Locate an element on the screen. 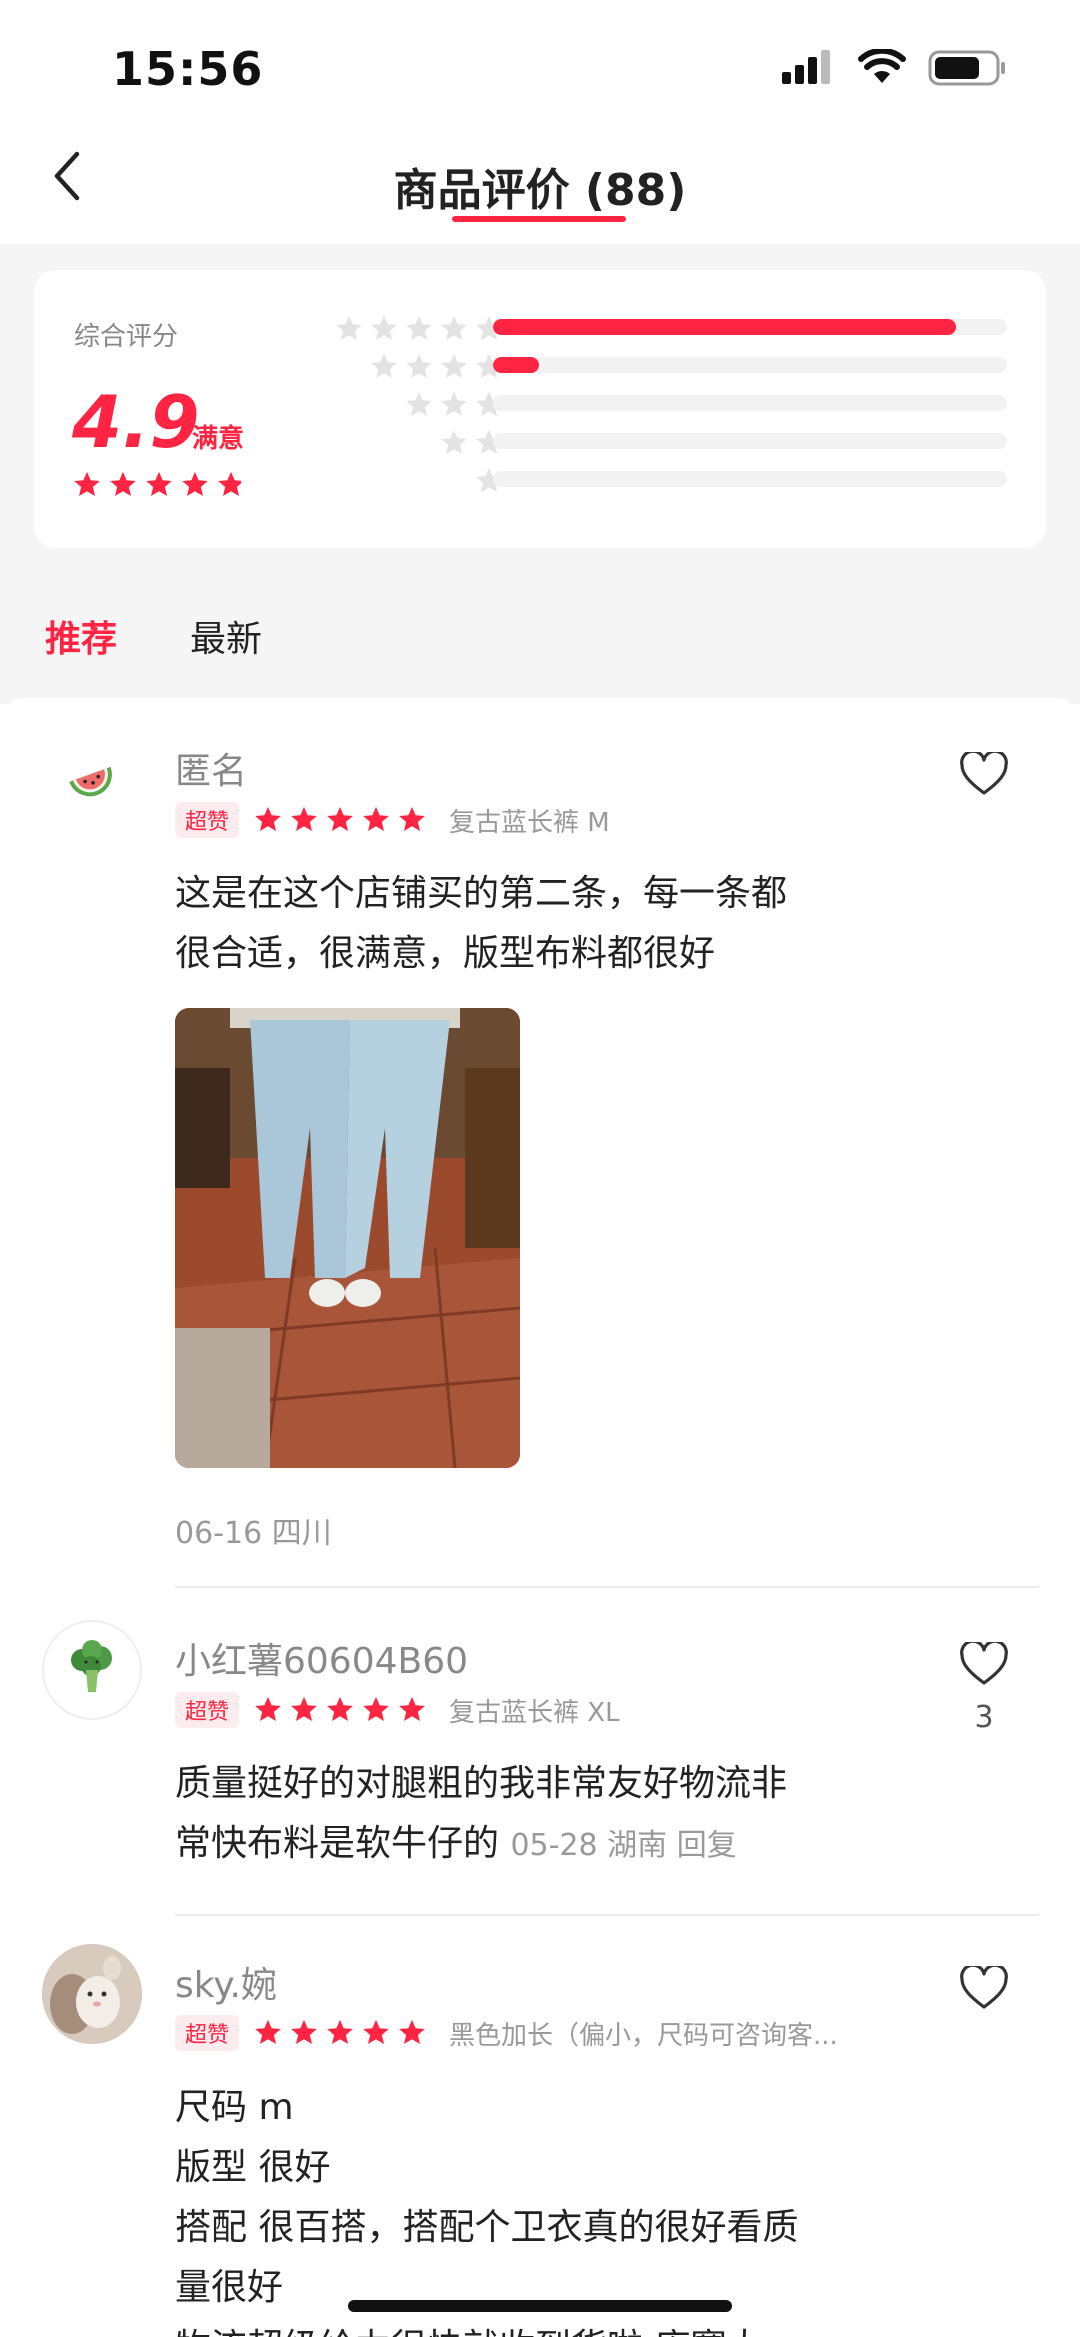 This screenshot has width=1080, height=2337. review-text-line: 搭配 很百搭，搭配个卫衣真的很好看质 is located at coordinates (487, 2227).